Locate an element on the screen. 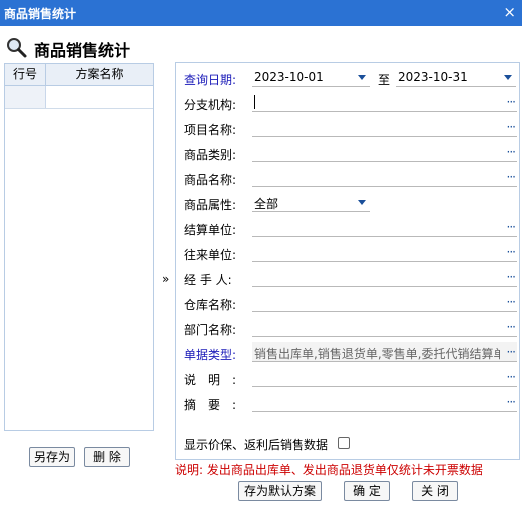  show-price-protection-checkbox is located at coordinates (344, 443).